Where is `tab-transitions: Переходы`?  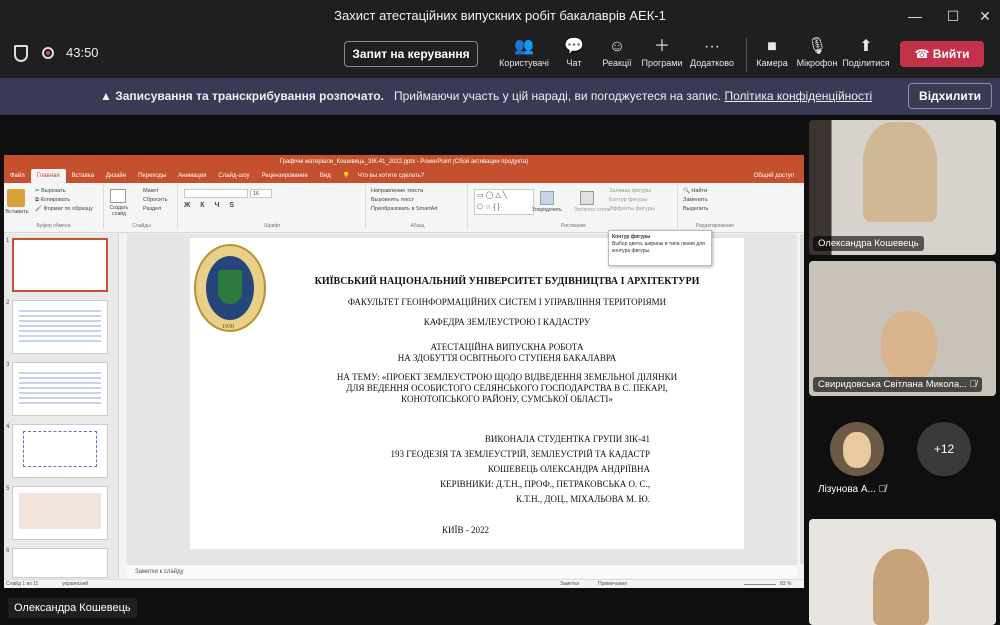 tab-transitions: Переходы is located at coordinates (152, 176).